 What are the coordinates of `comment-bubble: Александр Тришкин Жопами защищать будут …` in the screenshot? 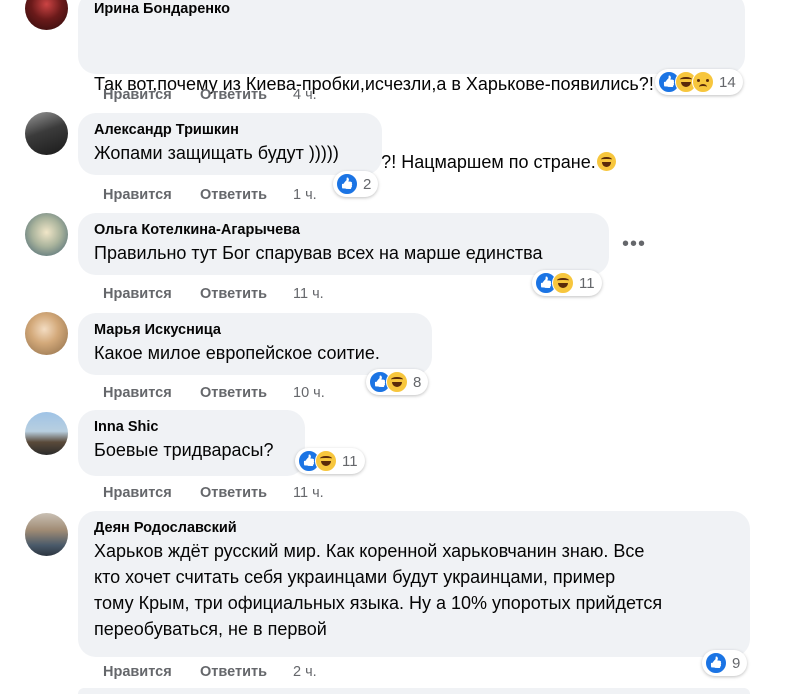 It's located at (230, 144).